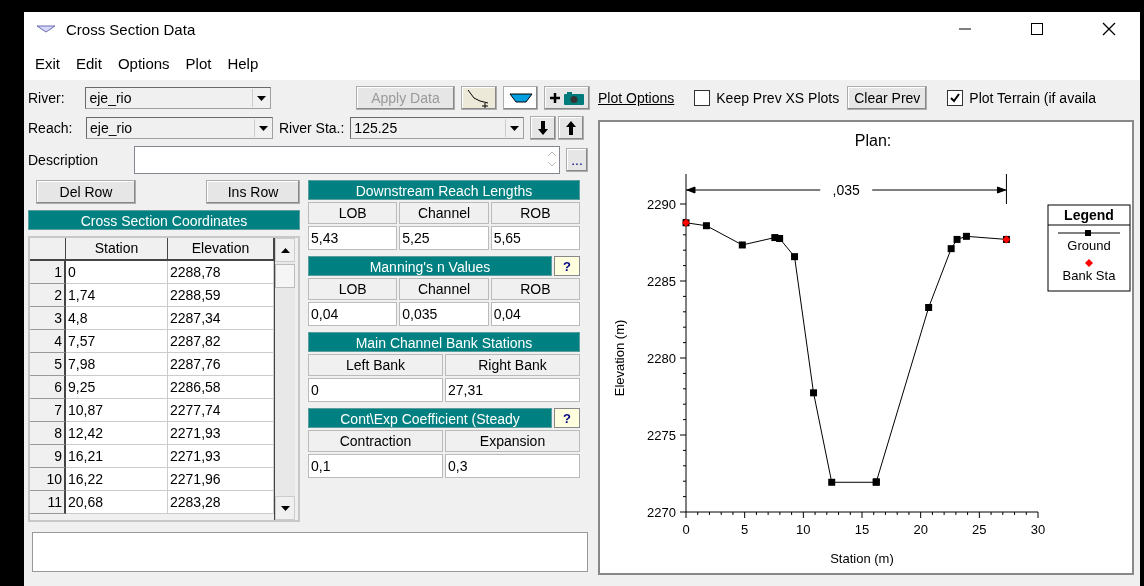 Image resolution: width=1144 pixels, height=586 pixels. I want to click on row-number: 2, so click(48, 295).